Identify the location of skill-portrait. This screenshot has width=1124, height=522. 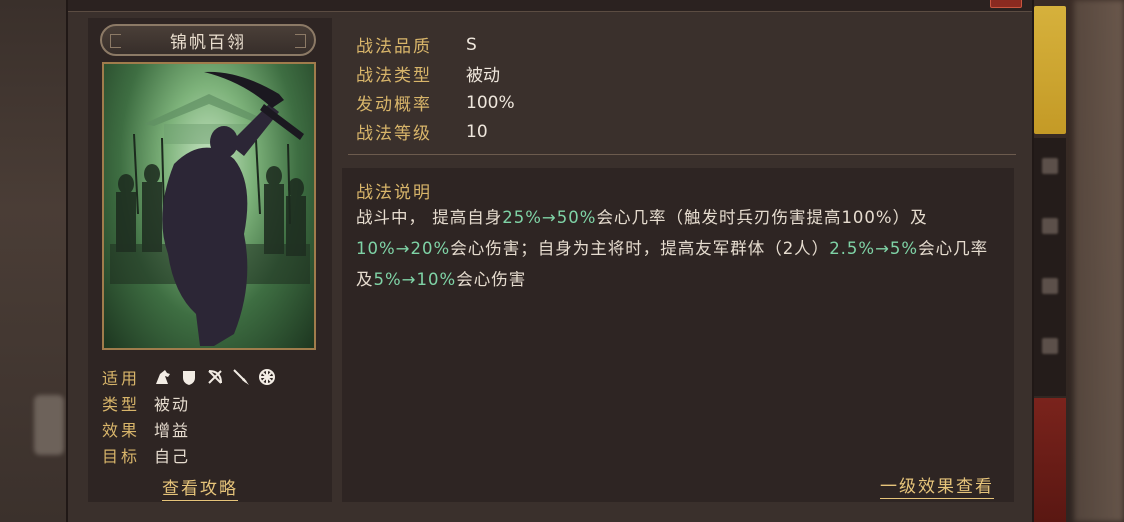
(209, 206).